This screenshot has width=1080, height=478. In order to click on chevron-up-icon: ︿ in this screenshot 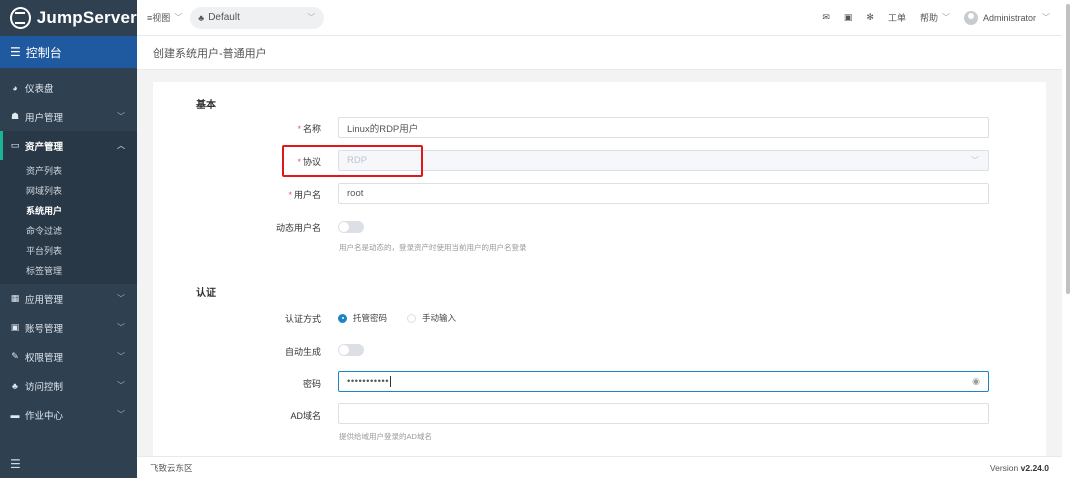, I will do `click(121, 145)`.